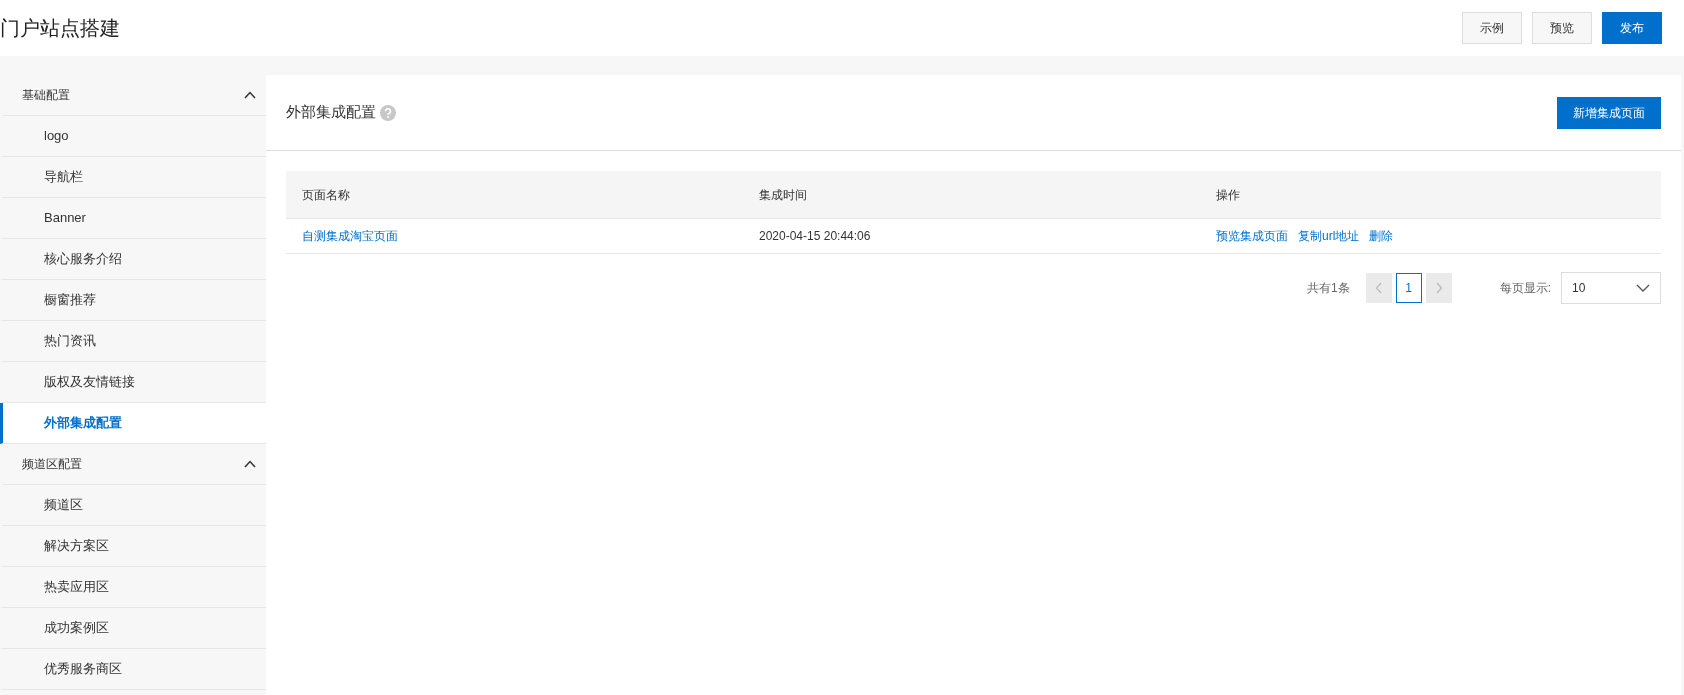  I want to click on group-label: 基础配置, so click(46, 95).